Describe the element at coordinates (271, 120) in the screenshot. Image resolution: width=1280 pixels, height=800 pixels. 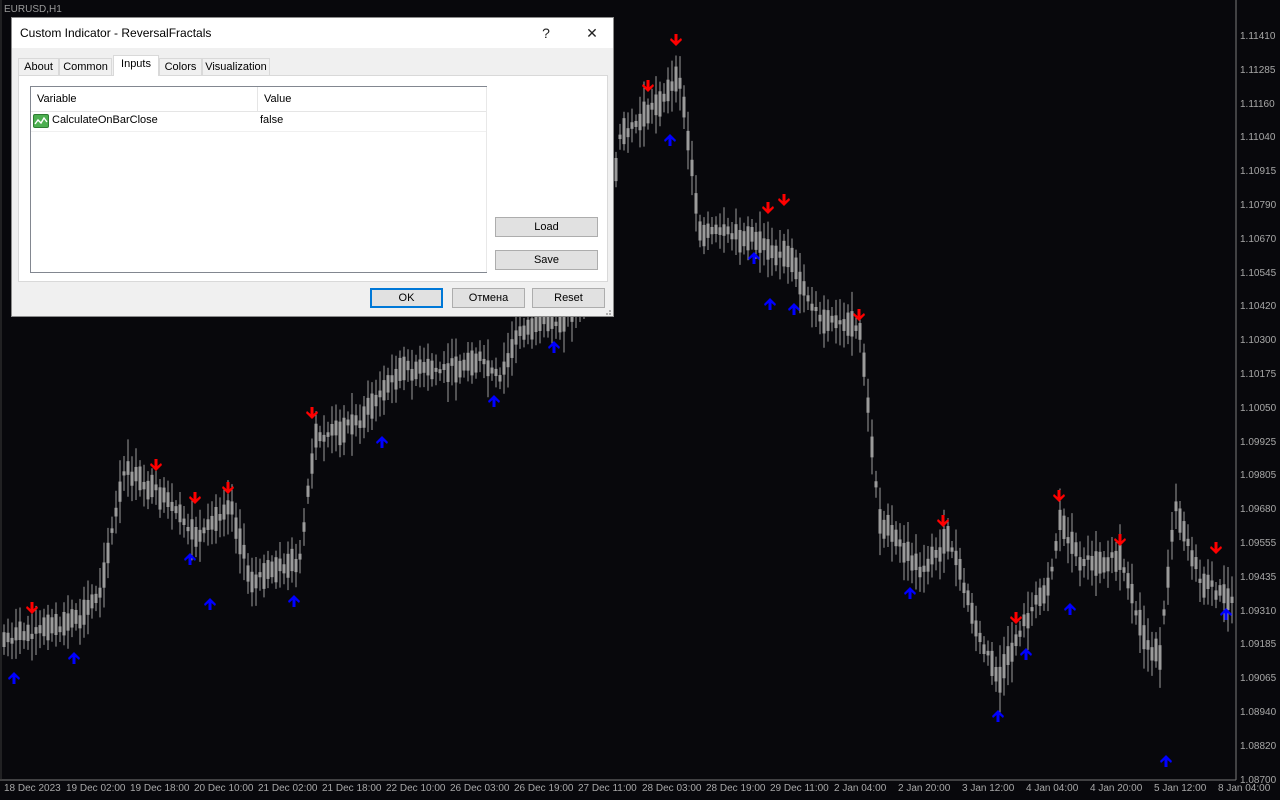
I see `param-value-cell: false` at that location.